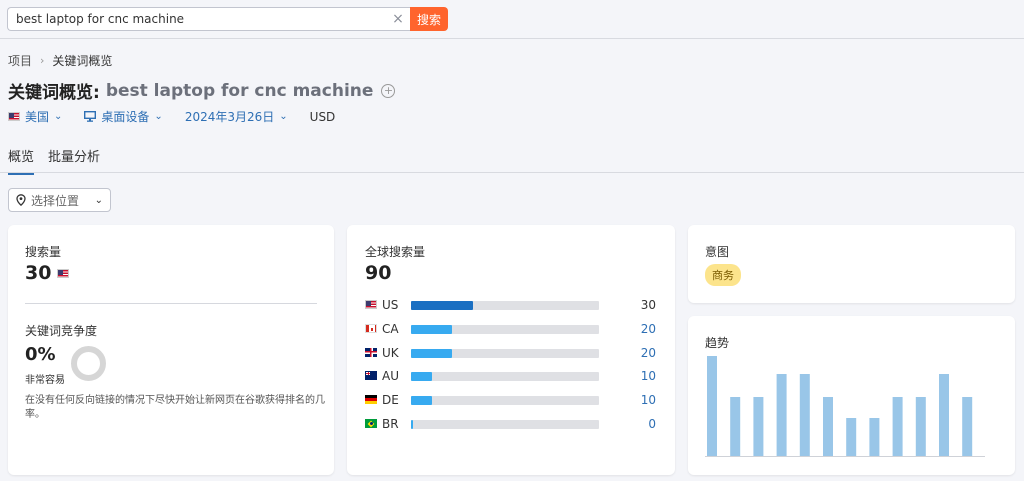 The height and width of the screenshot is (481, 1024). What do you see at coordinates (390, 352) in the screenshot?
I see `country-code: UK` at bounding box center [390, 352].